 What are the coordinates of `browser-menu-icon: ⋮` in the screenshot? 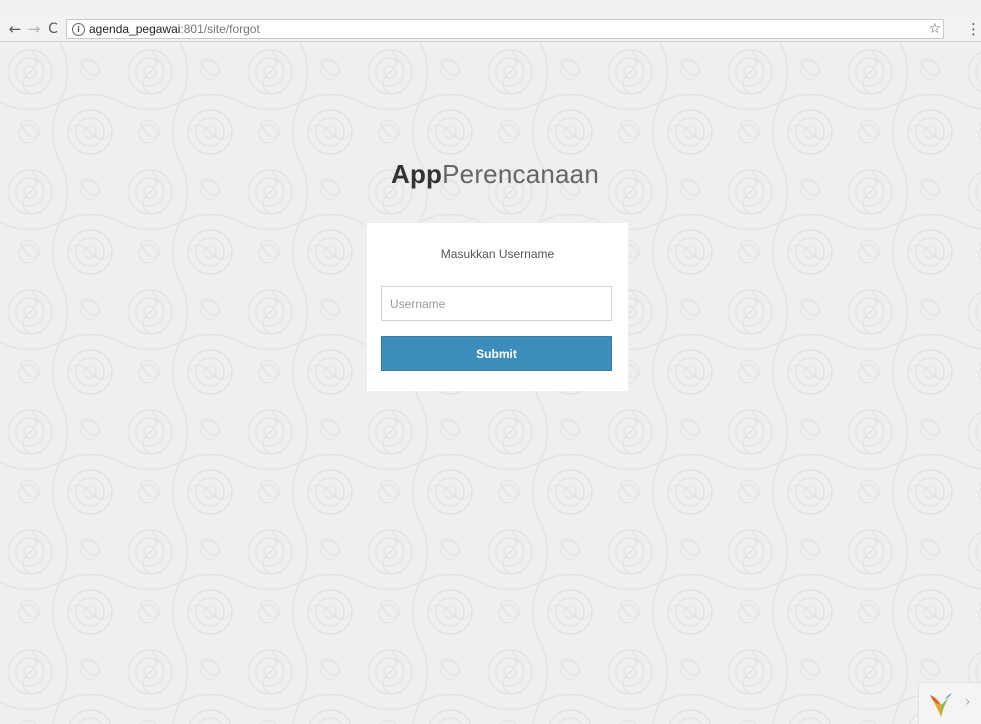 It's located at (973, 29).